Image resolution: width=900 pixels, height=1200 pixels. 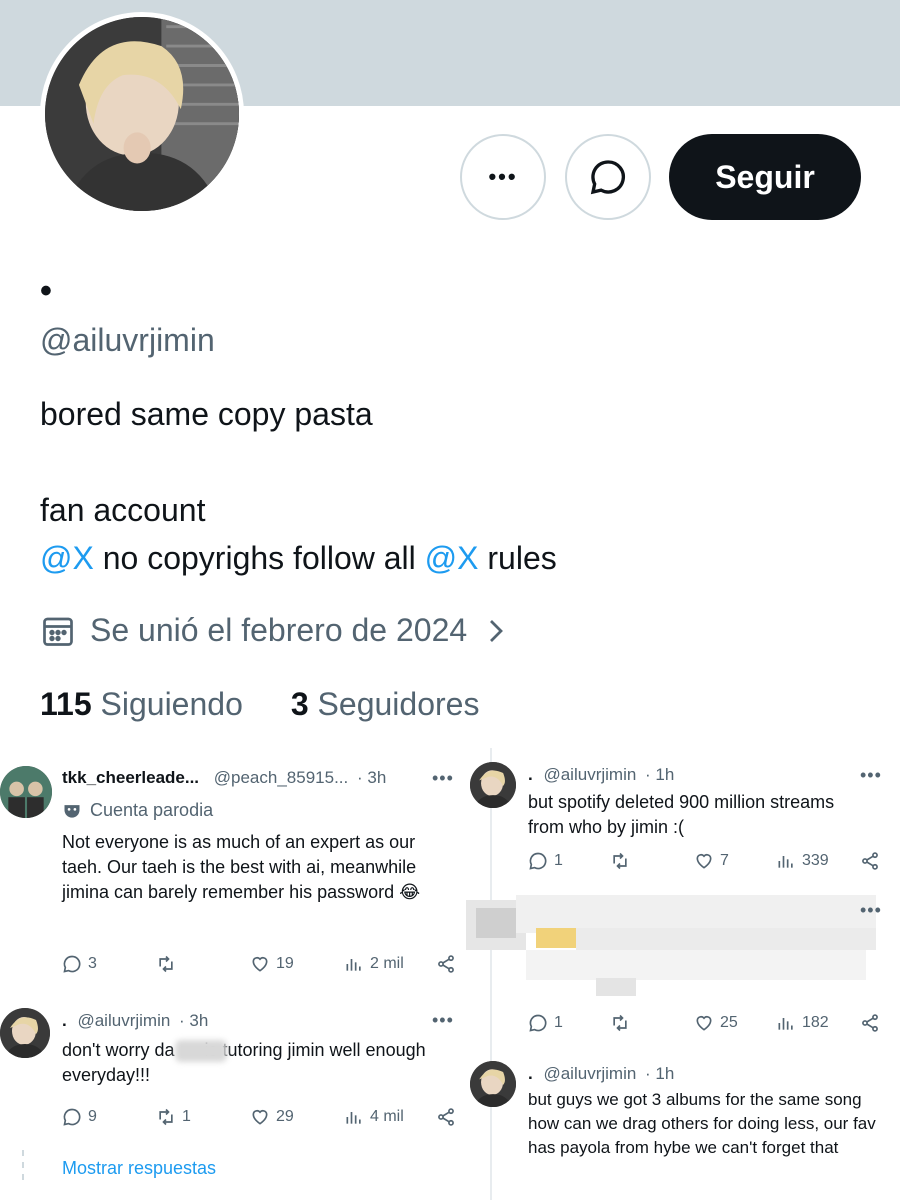 What do you see at coordinates (297, 964) in the screenshot?
I see `like-button: 19` at bounding box center [297, 964].